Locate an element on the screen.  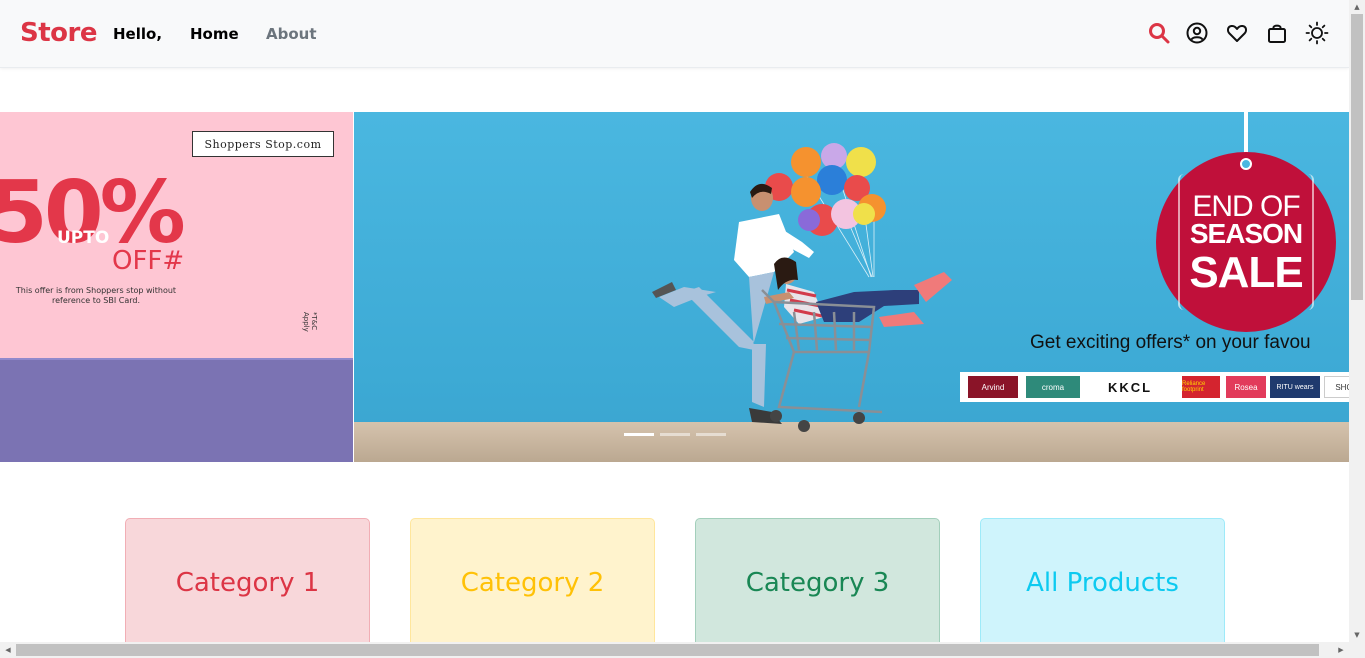
nav-about-link: About is located at coordinates (291, 34).